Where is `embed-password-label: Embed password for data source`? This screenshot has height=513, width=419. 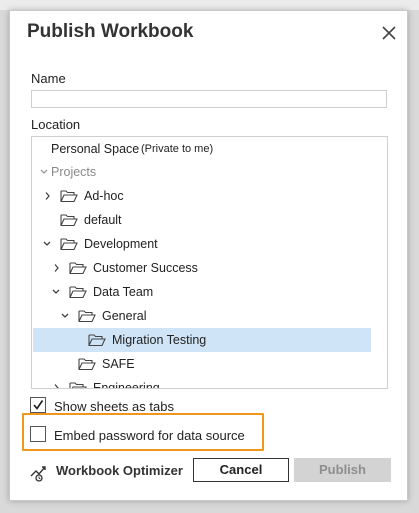 embed-password-label: Embed password for data source is located at coordinates (149, 435).